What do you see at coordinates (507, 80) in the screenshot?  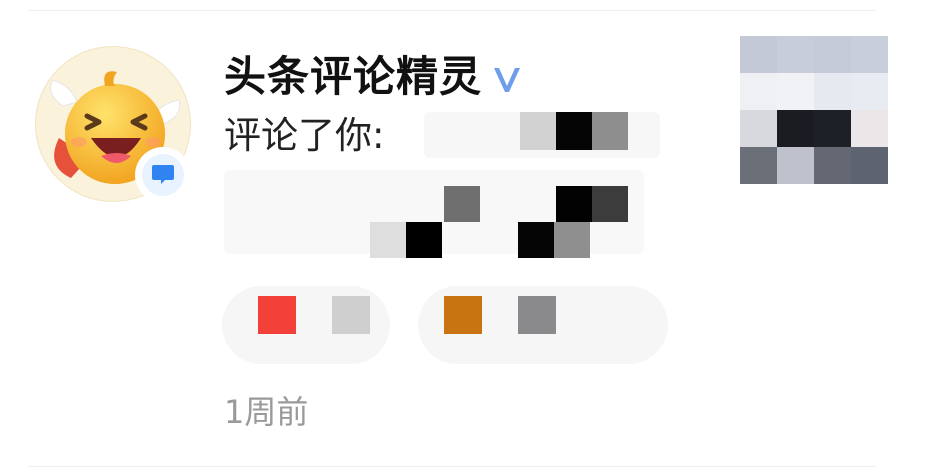 I see `verified-v-icon` at bounding box center [507, 80].